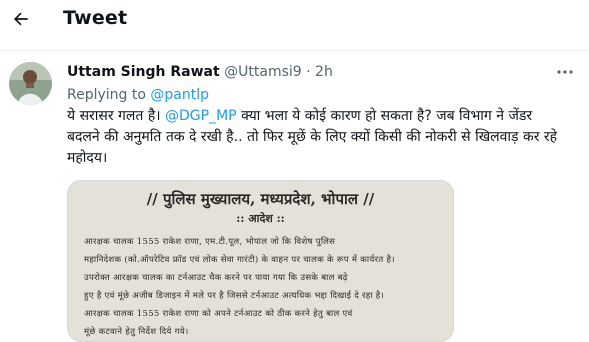  Describe the element at coordinates (324, 72) in the screenshot. I see `tweet-time: 2h` at that location.